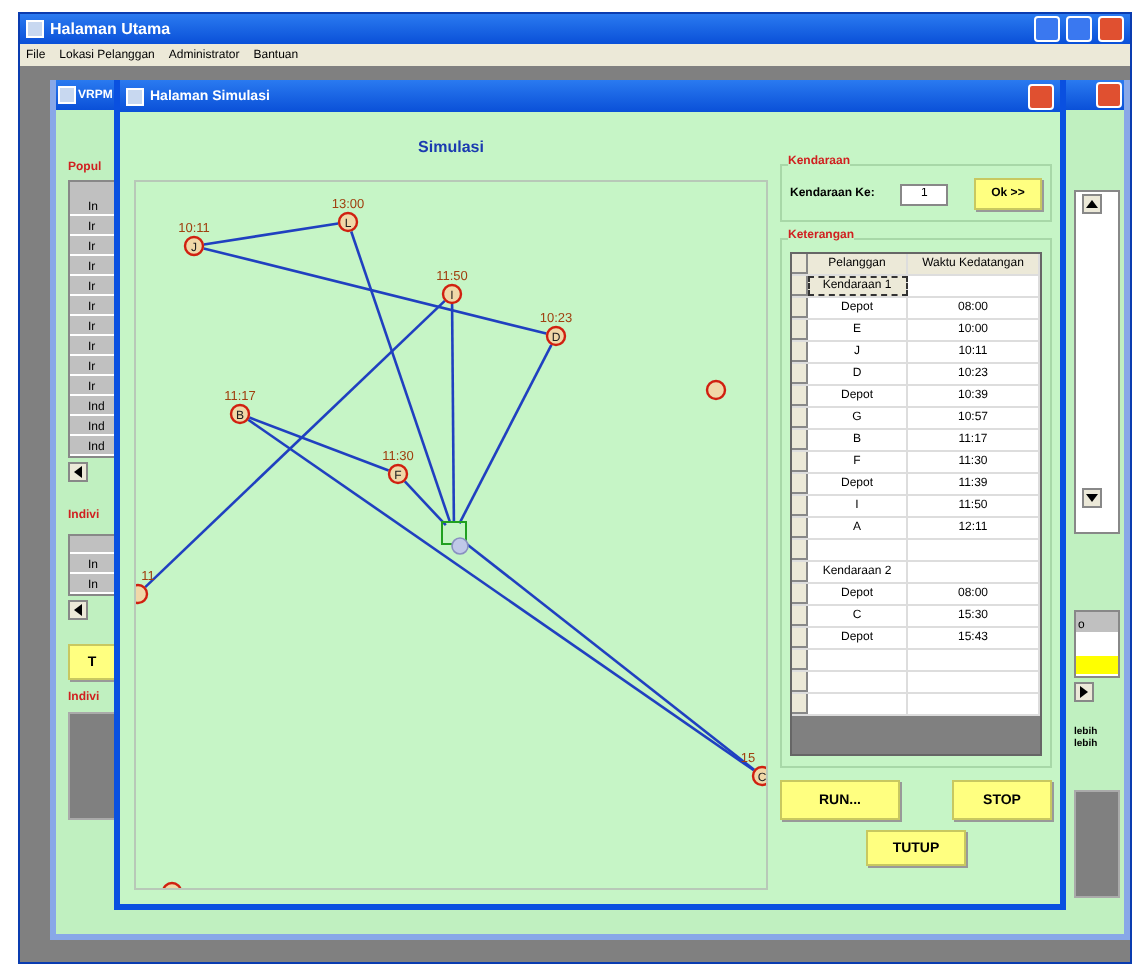 The image size is (1144, 976). What do you see at coordinates (1047, 29) in the screenshot?
I see `minimize-button` at bounding box center [1047, 29].